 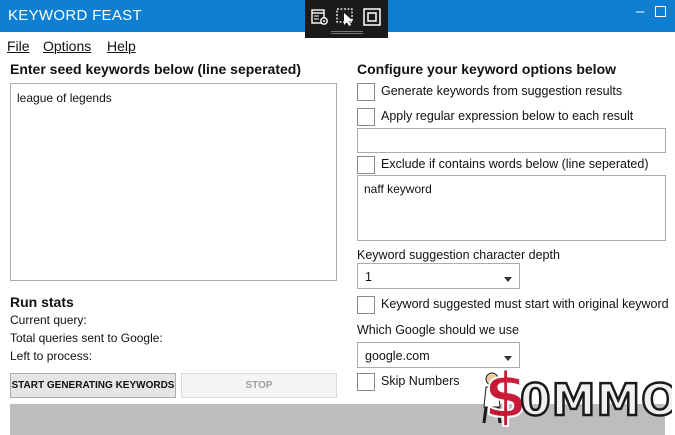 I want to click on must-start-checkbox, so click(x=366, y=305).